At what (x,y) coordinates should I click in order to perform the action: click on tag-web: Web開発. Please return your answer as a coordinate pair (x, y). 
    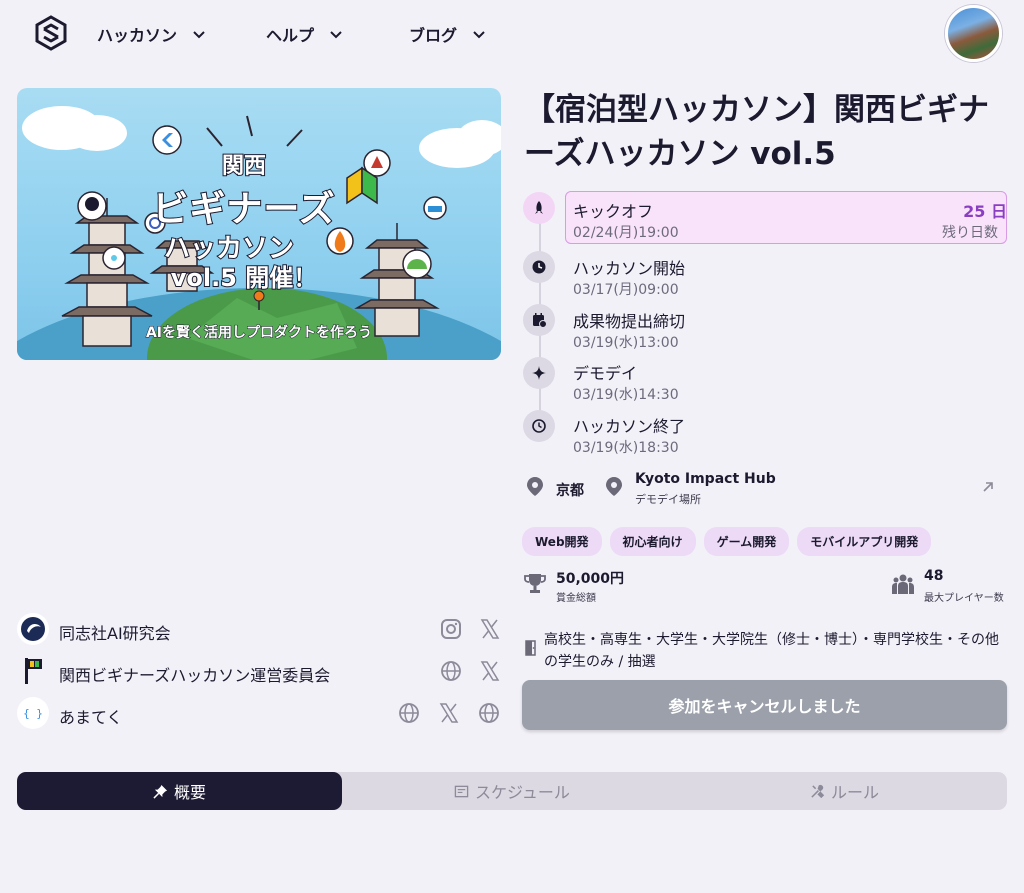
    Looking at the image, I should click on (562, 541).